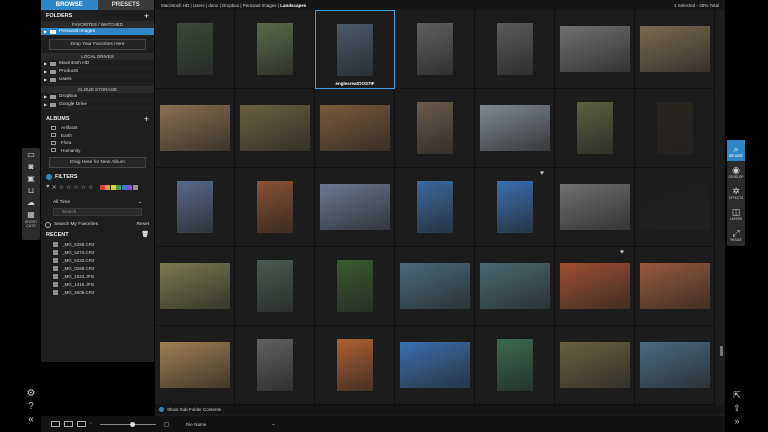 This screenshot has width=768, height=432. Describe the element at coordinates (175, 5) in the screenshot. I see `breadcrumb-item: Macintosh HD` at that location.